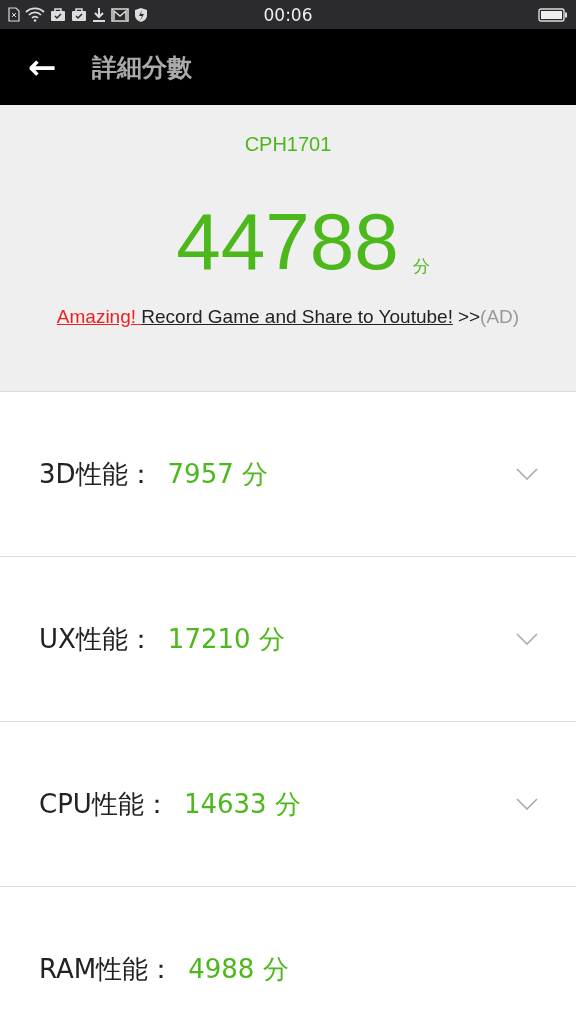  I want to click on battery-icon, so click(553, 14).